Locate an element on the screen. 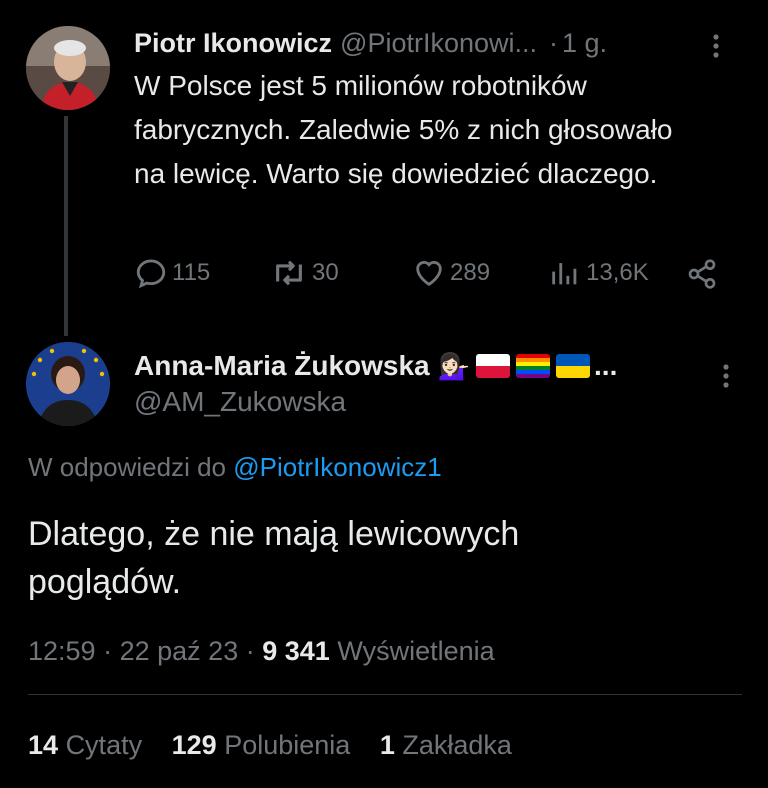  reply-meta: 12:59 · 22 paź 23 · 9 341 Wyświetlenia is located at coordinates (261, 651).